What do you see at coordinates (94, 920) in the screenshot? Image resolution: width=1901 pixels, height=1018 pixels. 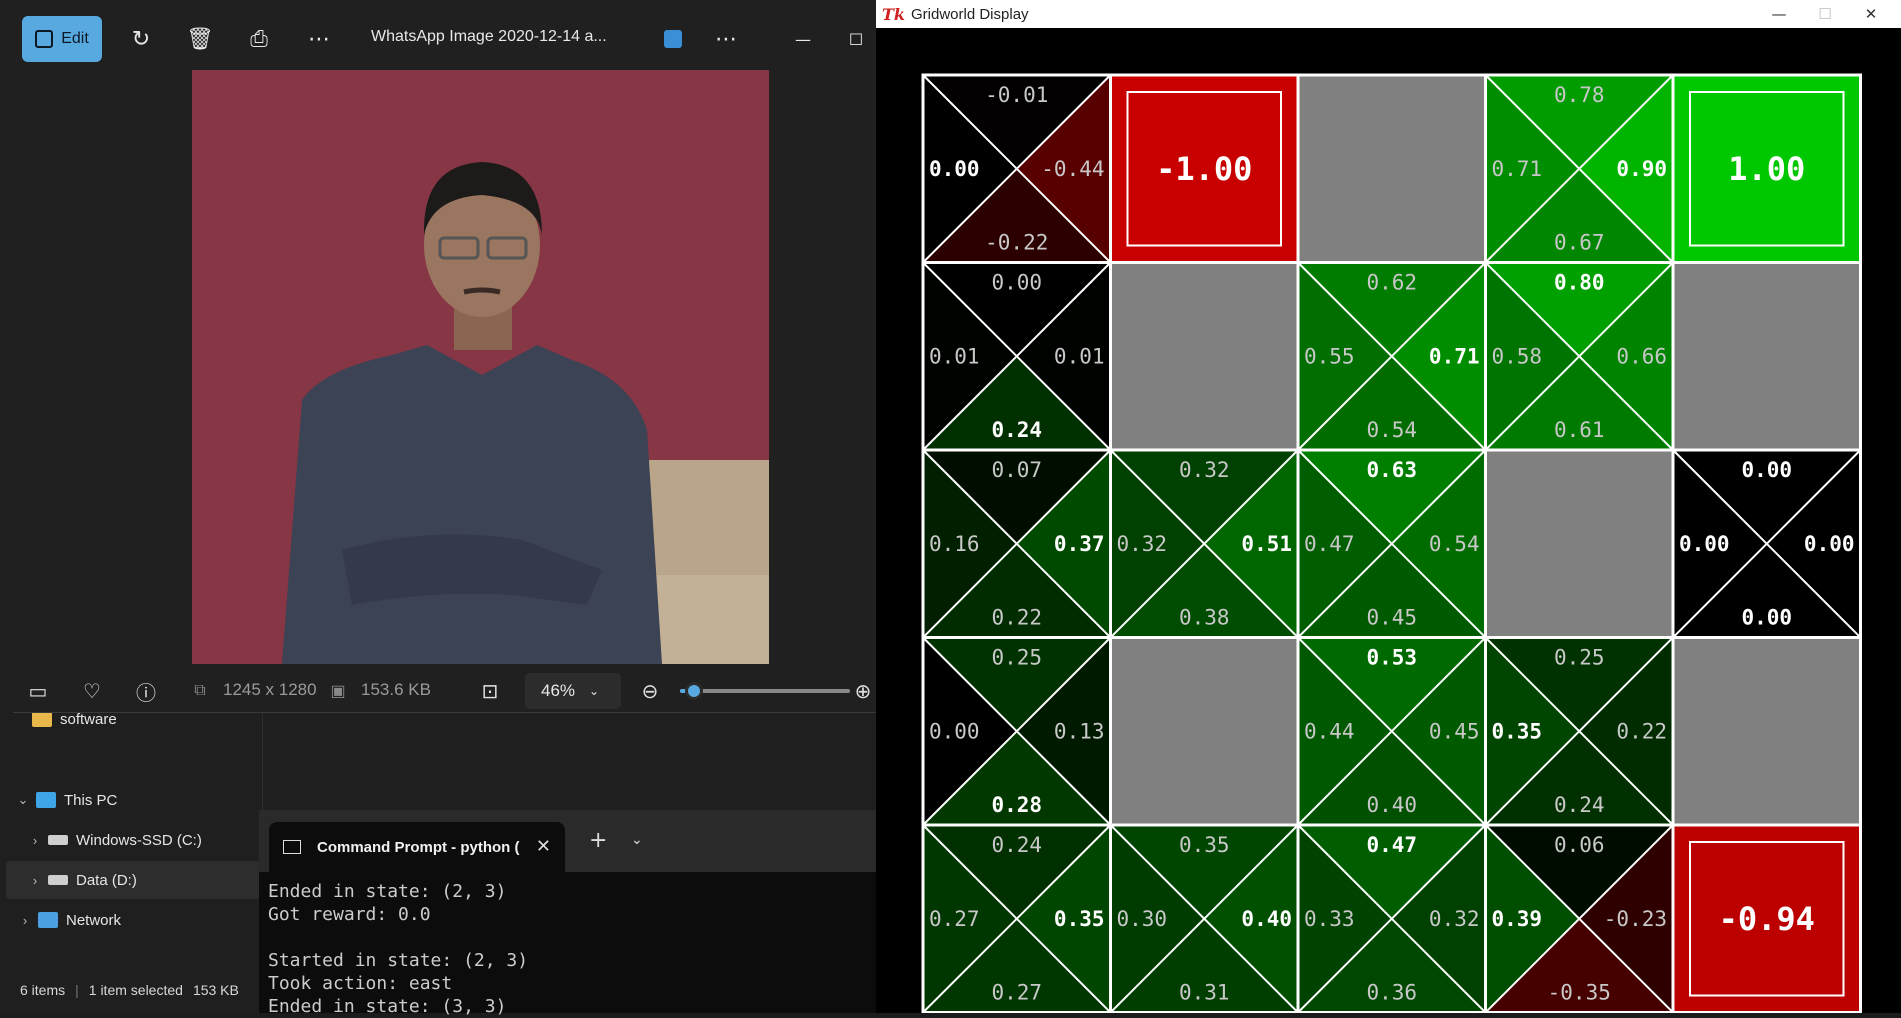 I see `nav-item-label: Network` at bounding box center [94, 920].